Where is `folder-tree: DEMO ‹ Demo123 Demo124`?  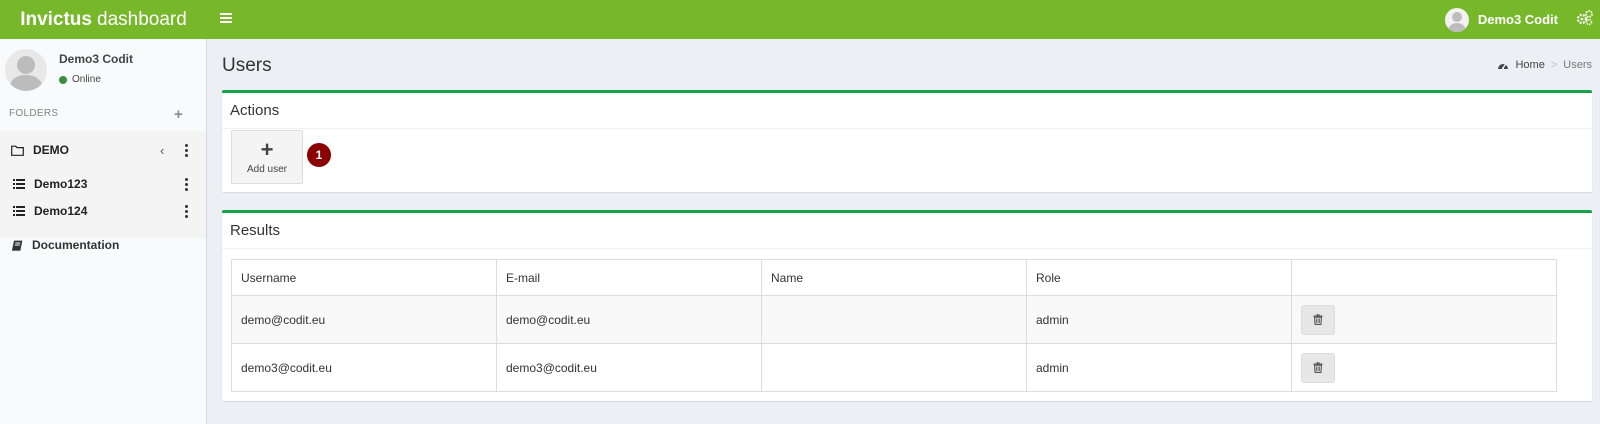
folder-tree: DEMO ‹ Demo123 Demo124 is located at coordinates (103, 184).